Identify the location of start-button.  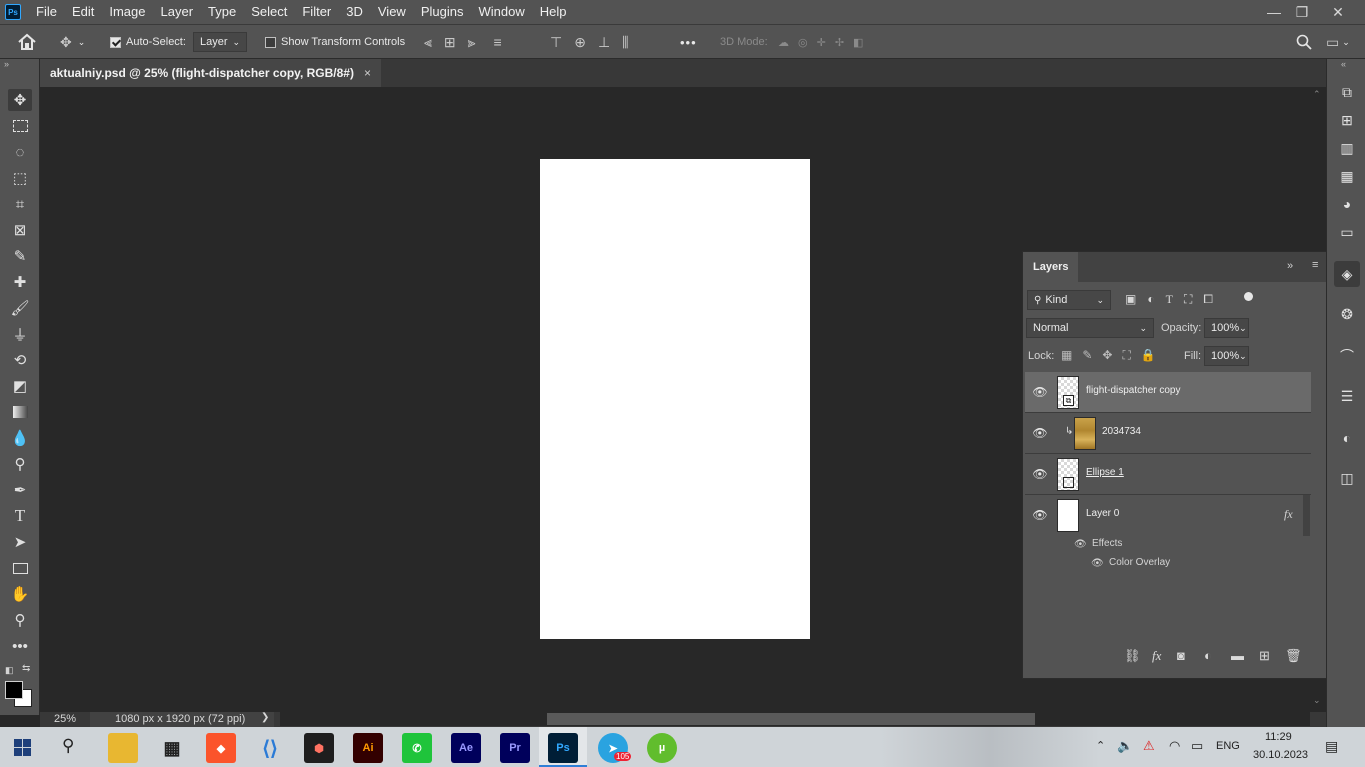
(22, 747).